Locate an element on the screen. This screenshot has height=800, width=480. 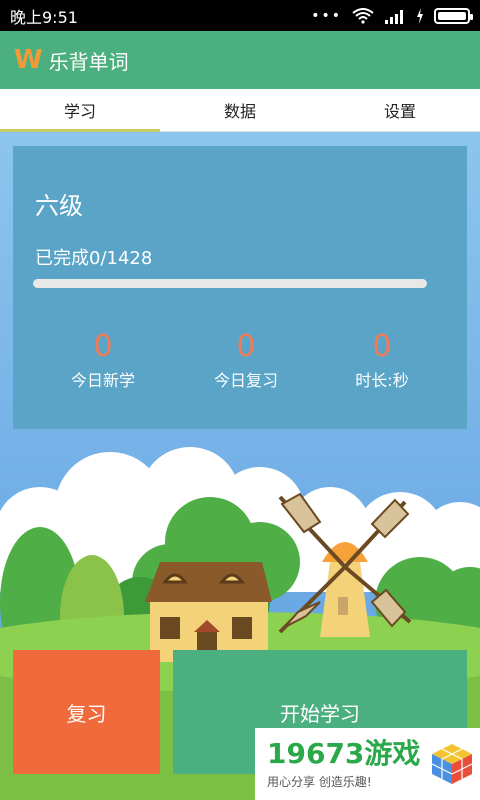
watermark: 19673游戏 用心分享 创造乐趣! is located at coordinates (367, 764).